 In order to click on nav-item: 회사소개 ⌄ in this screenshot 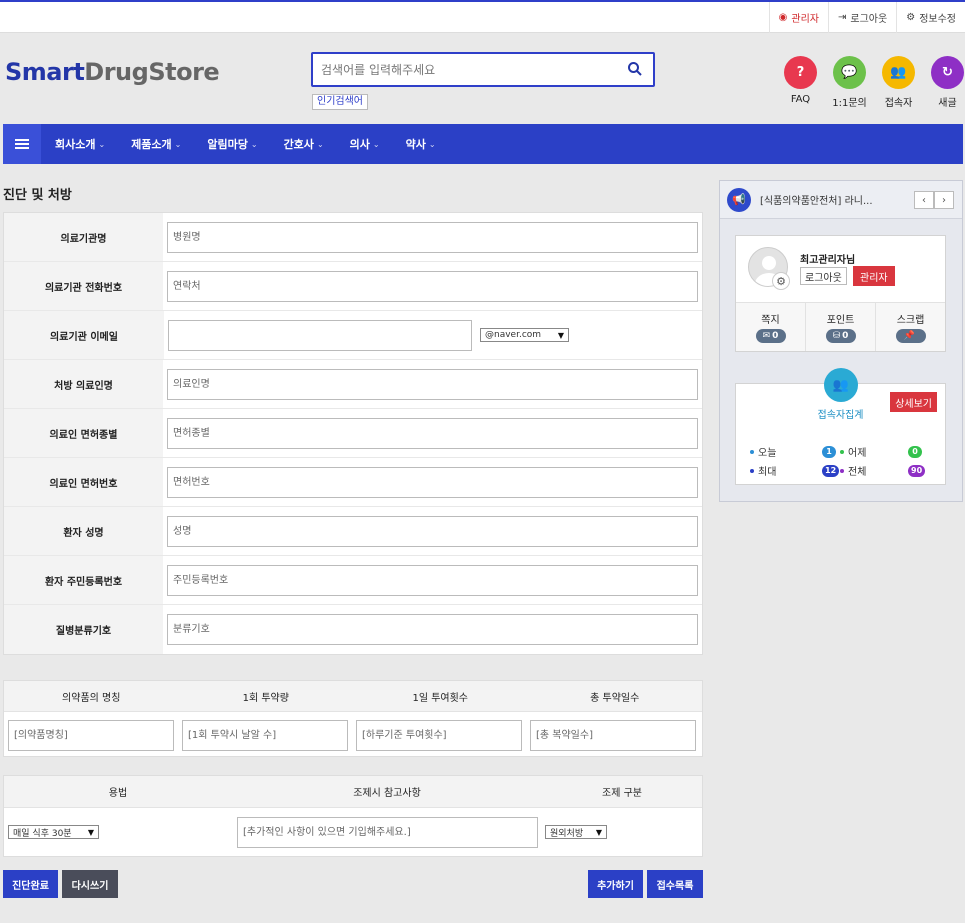, I will do `click(79, 144)`.